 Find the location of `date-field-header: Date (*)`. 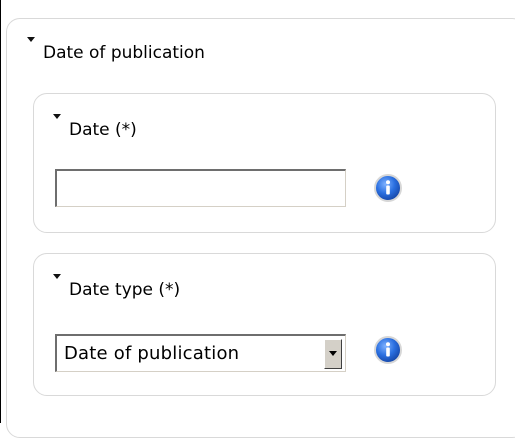

date-field-header: Date (*) is located at coordinates (95, 127).